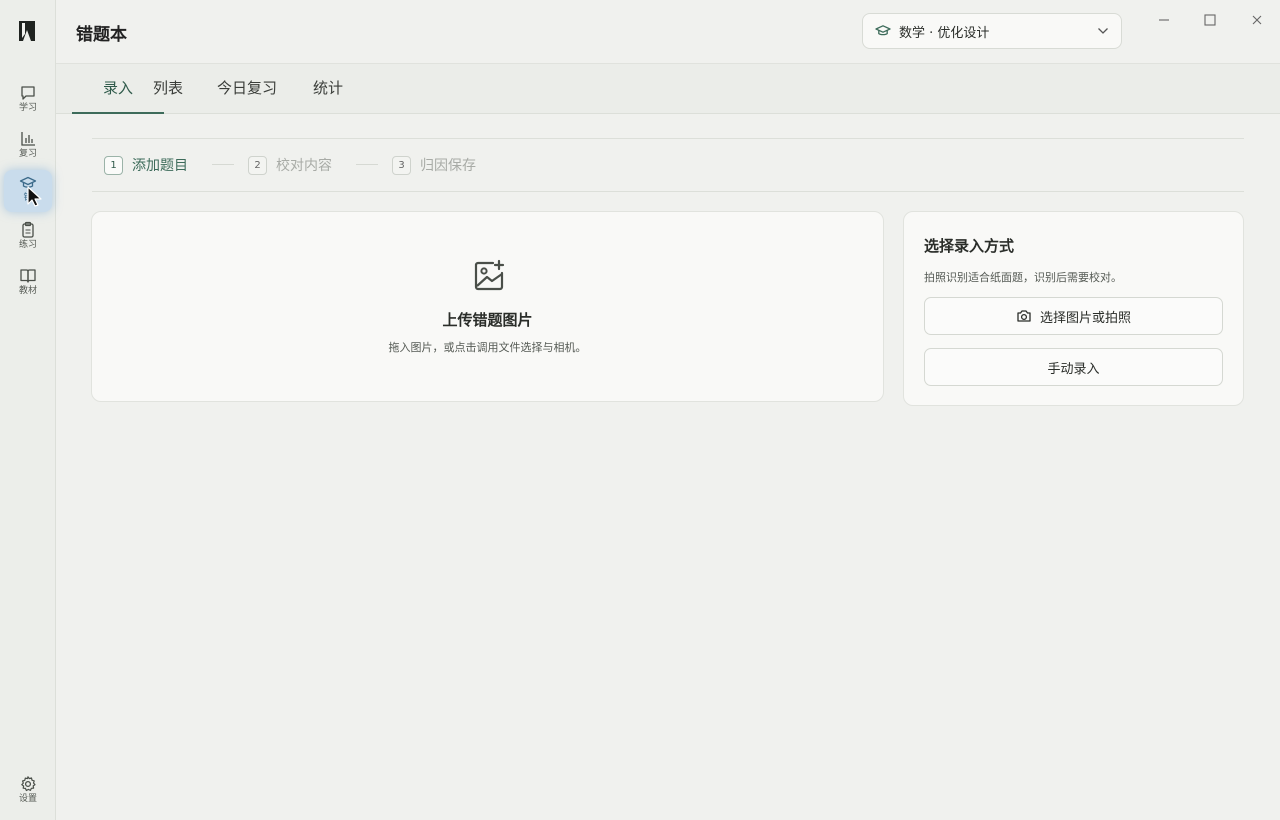 Image resolution: width=1280 pixels, height=820 pixels. What do you see at coordinates (28, 191) in the screenshot?
I see `sidebar-item-mistakes: 错` at bounding box center [28, 191].